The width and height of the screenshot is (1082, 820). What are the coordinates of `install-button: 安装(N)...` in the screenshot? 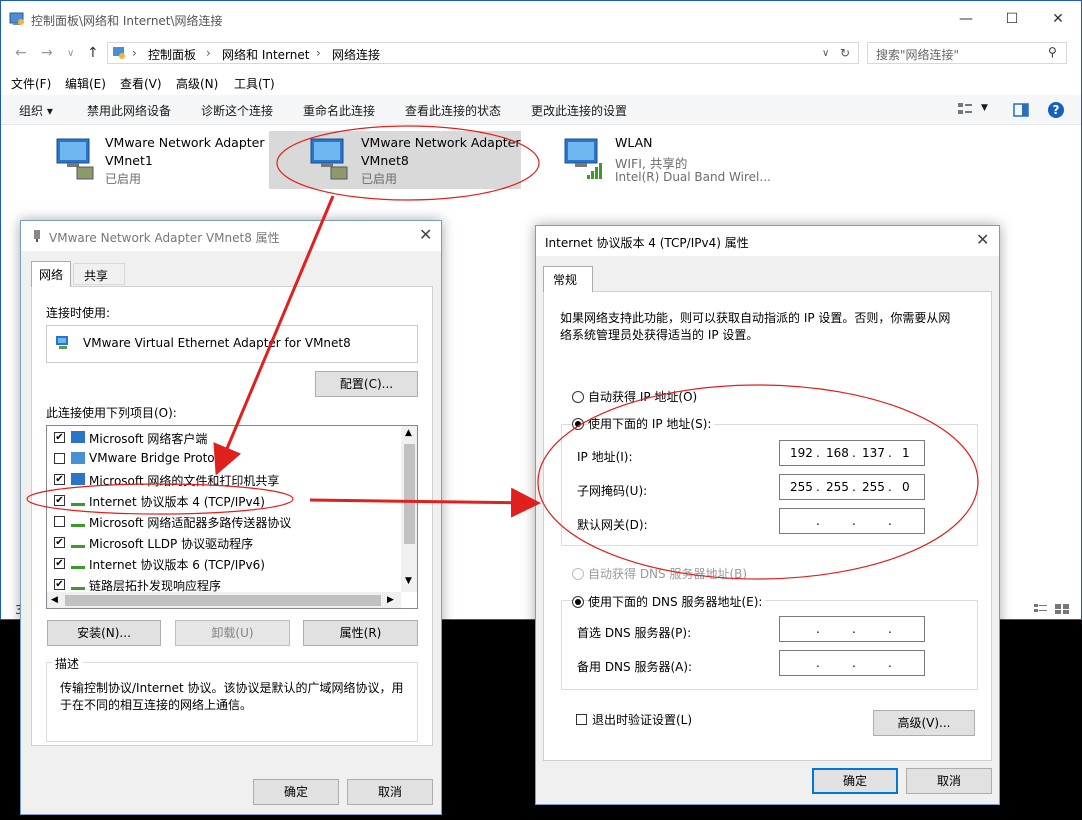 It's located at (104, 633).